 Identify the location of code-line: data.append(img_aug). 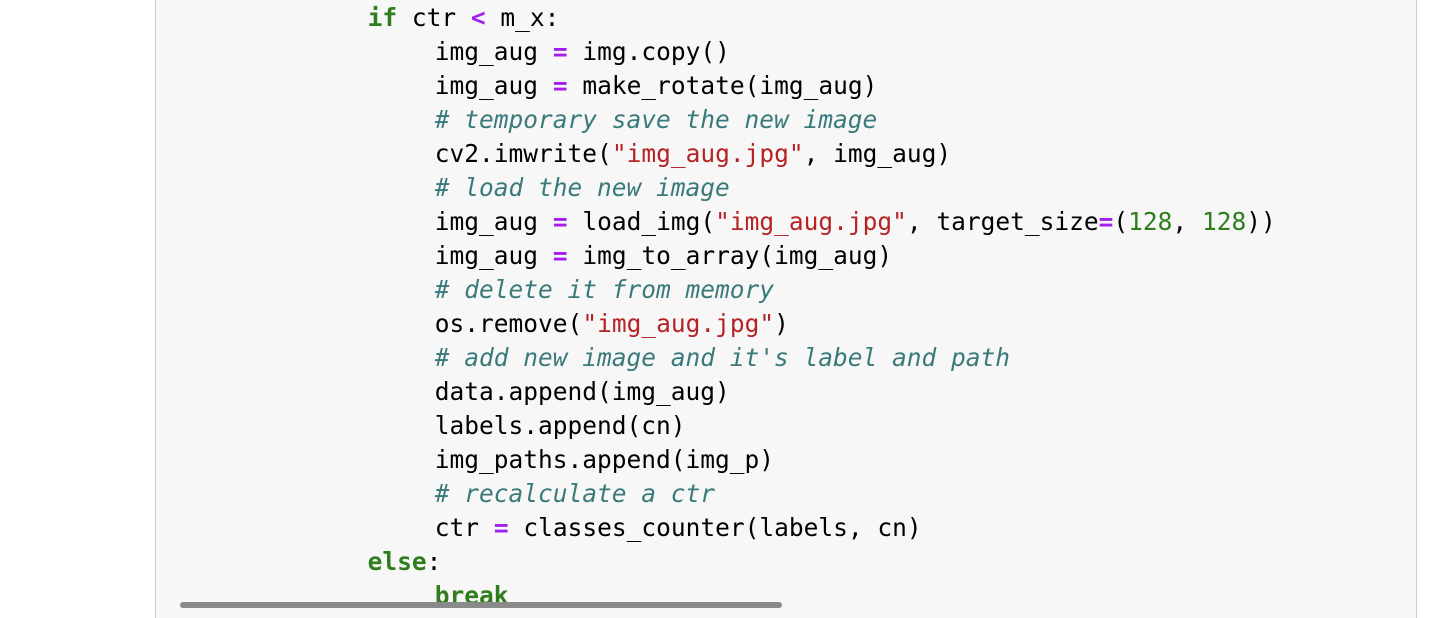
(582, 392).